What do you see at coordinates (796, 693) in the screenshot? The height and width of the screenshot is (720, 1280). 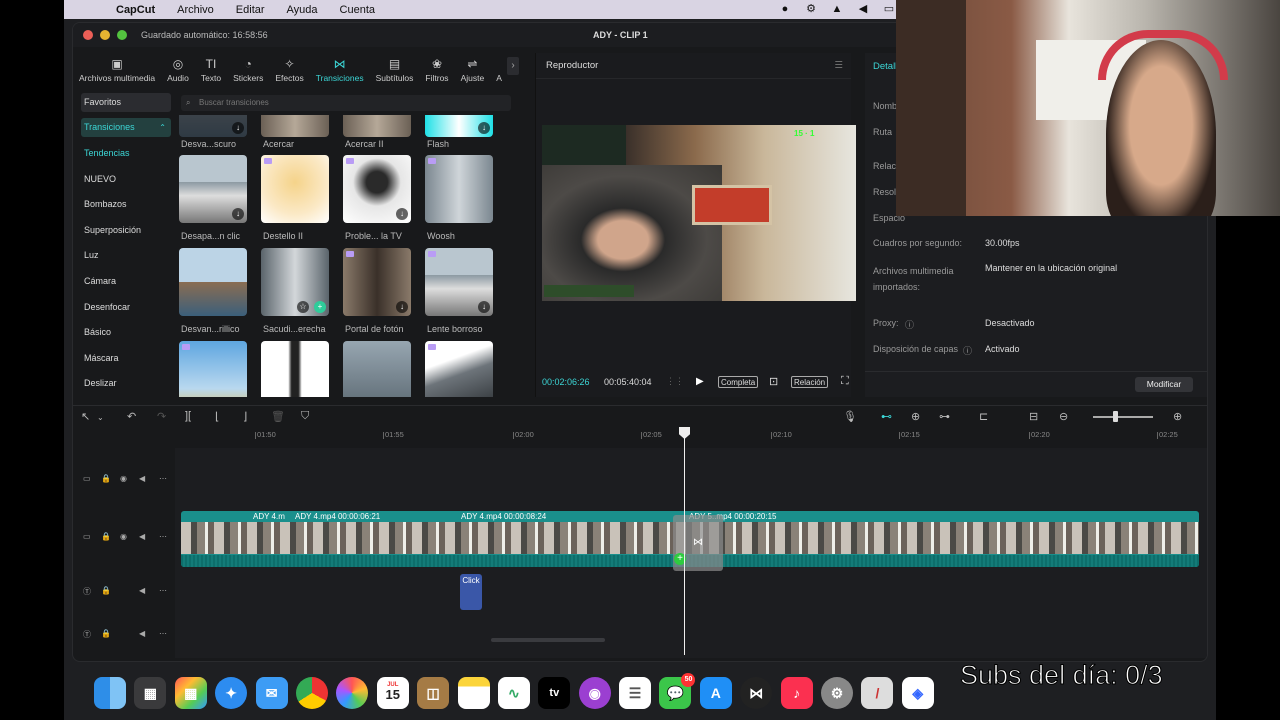 I see `music-icon: ♪` at bounding box center [796, 693].